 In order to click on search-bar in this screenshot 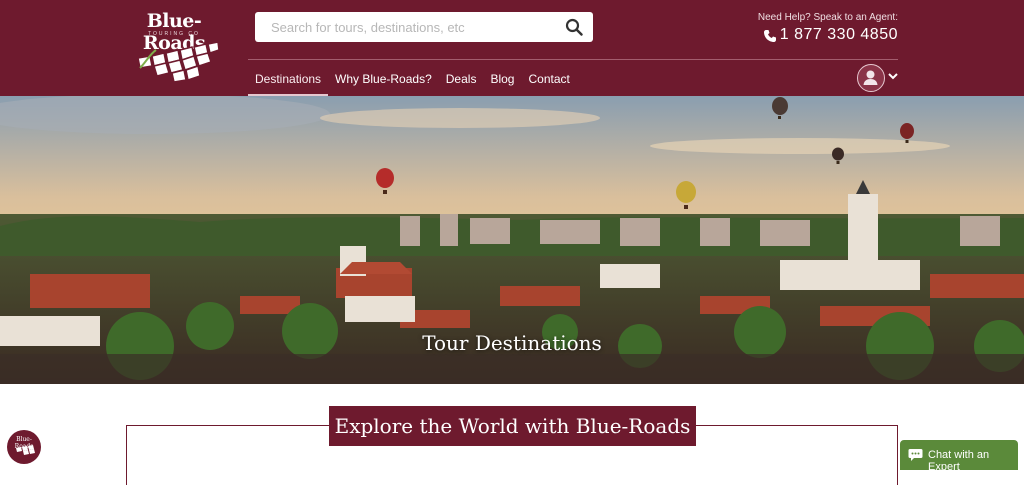, I will do `click(424, 27)`.